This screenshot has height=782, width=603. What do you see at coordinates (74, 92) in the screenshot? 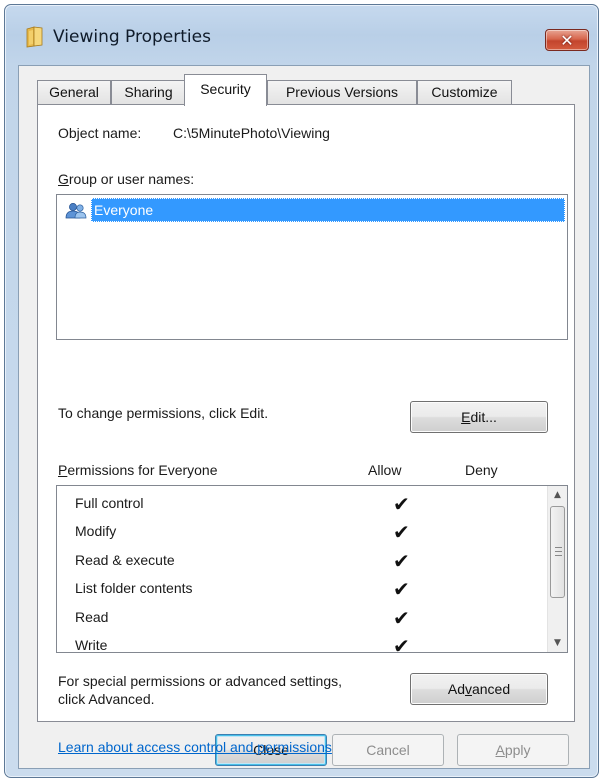
I see `tab-general: General` at bounding box center [74, 92].